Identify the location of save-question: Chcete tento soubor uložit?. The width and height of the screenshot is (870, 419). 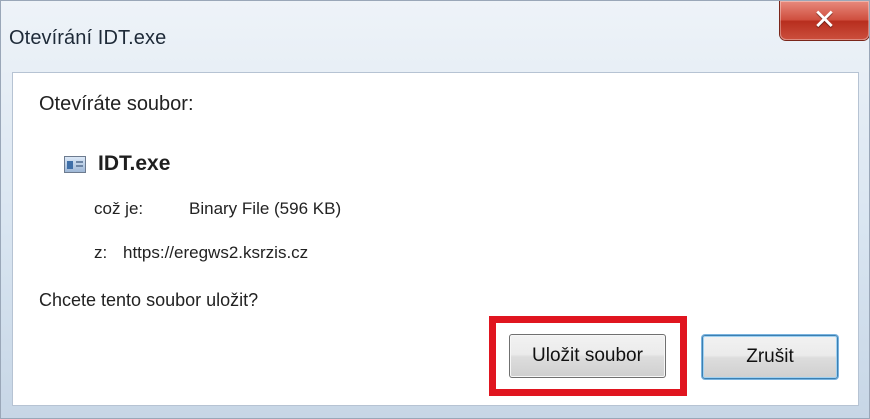
(149, 300).